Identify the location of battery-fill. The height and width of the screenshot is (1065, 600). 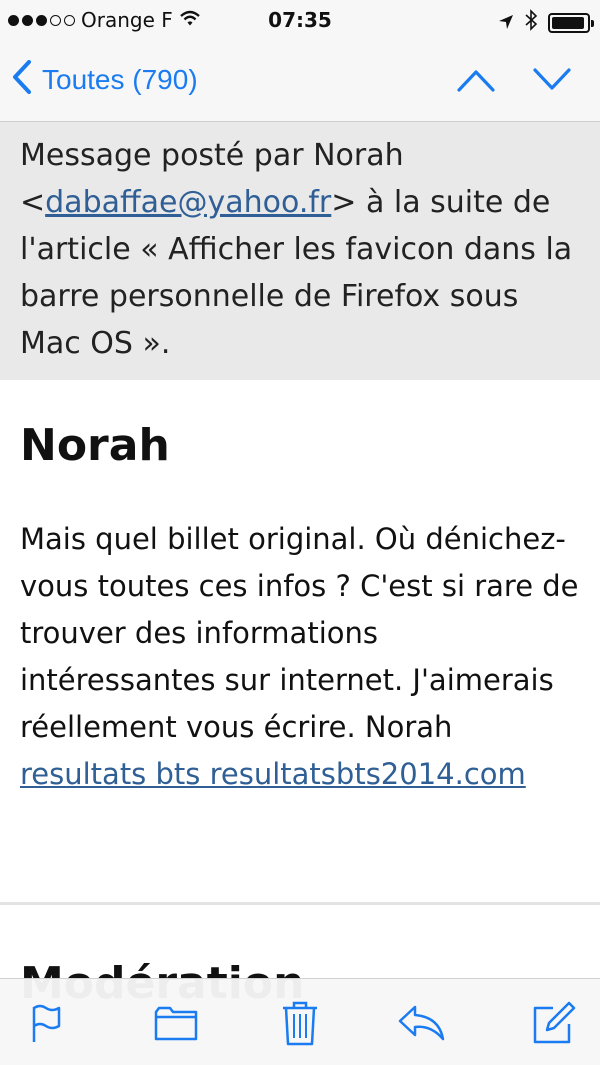
(568, 22).